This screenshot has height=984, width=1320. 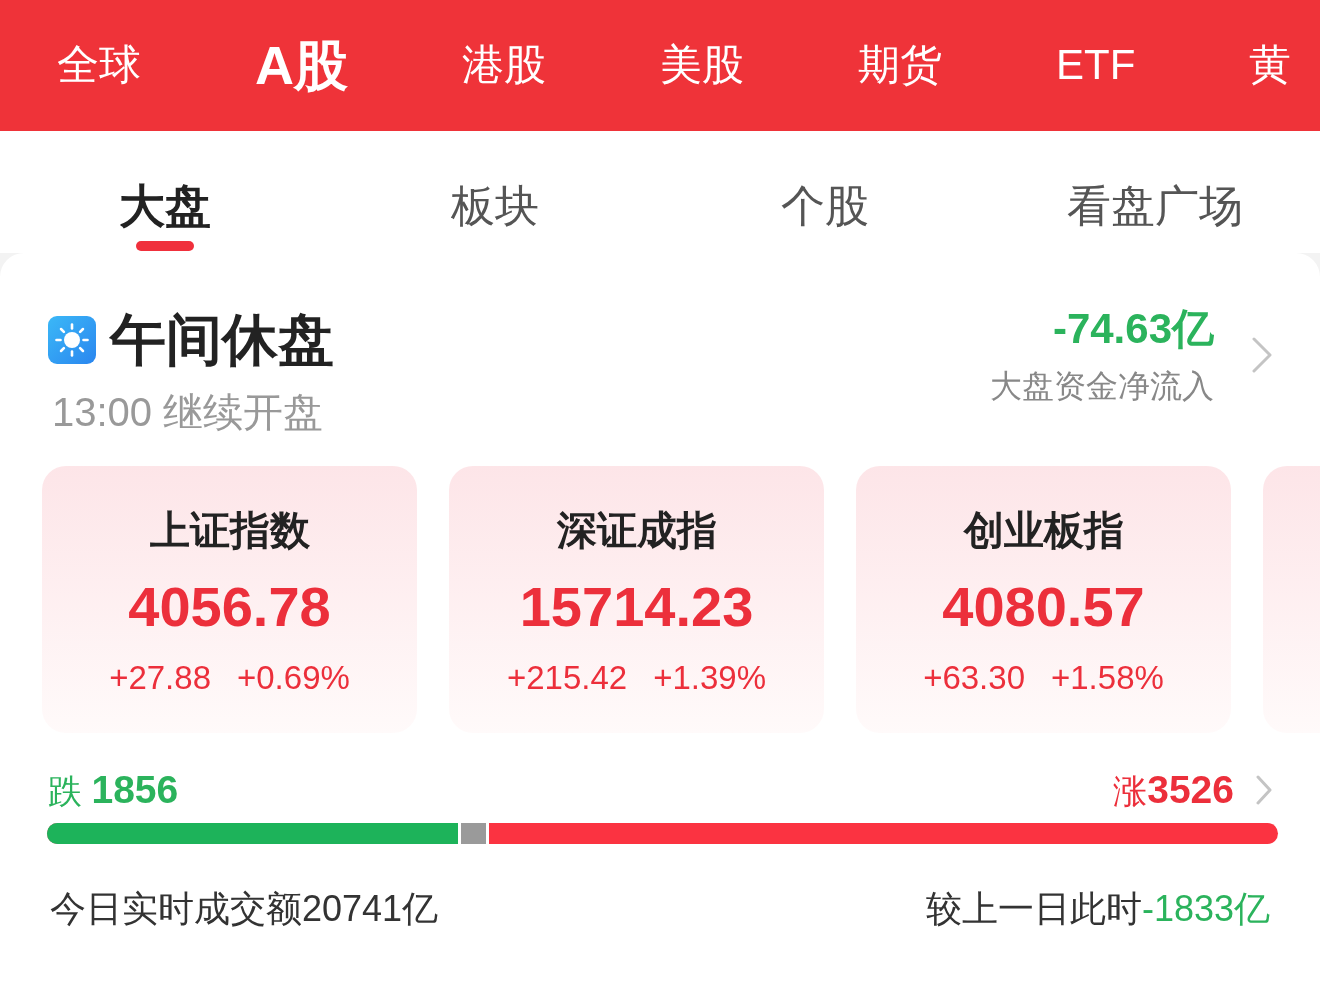 I want to click on net-flow-value: -74.63亿, so click(x=1132, y=329).